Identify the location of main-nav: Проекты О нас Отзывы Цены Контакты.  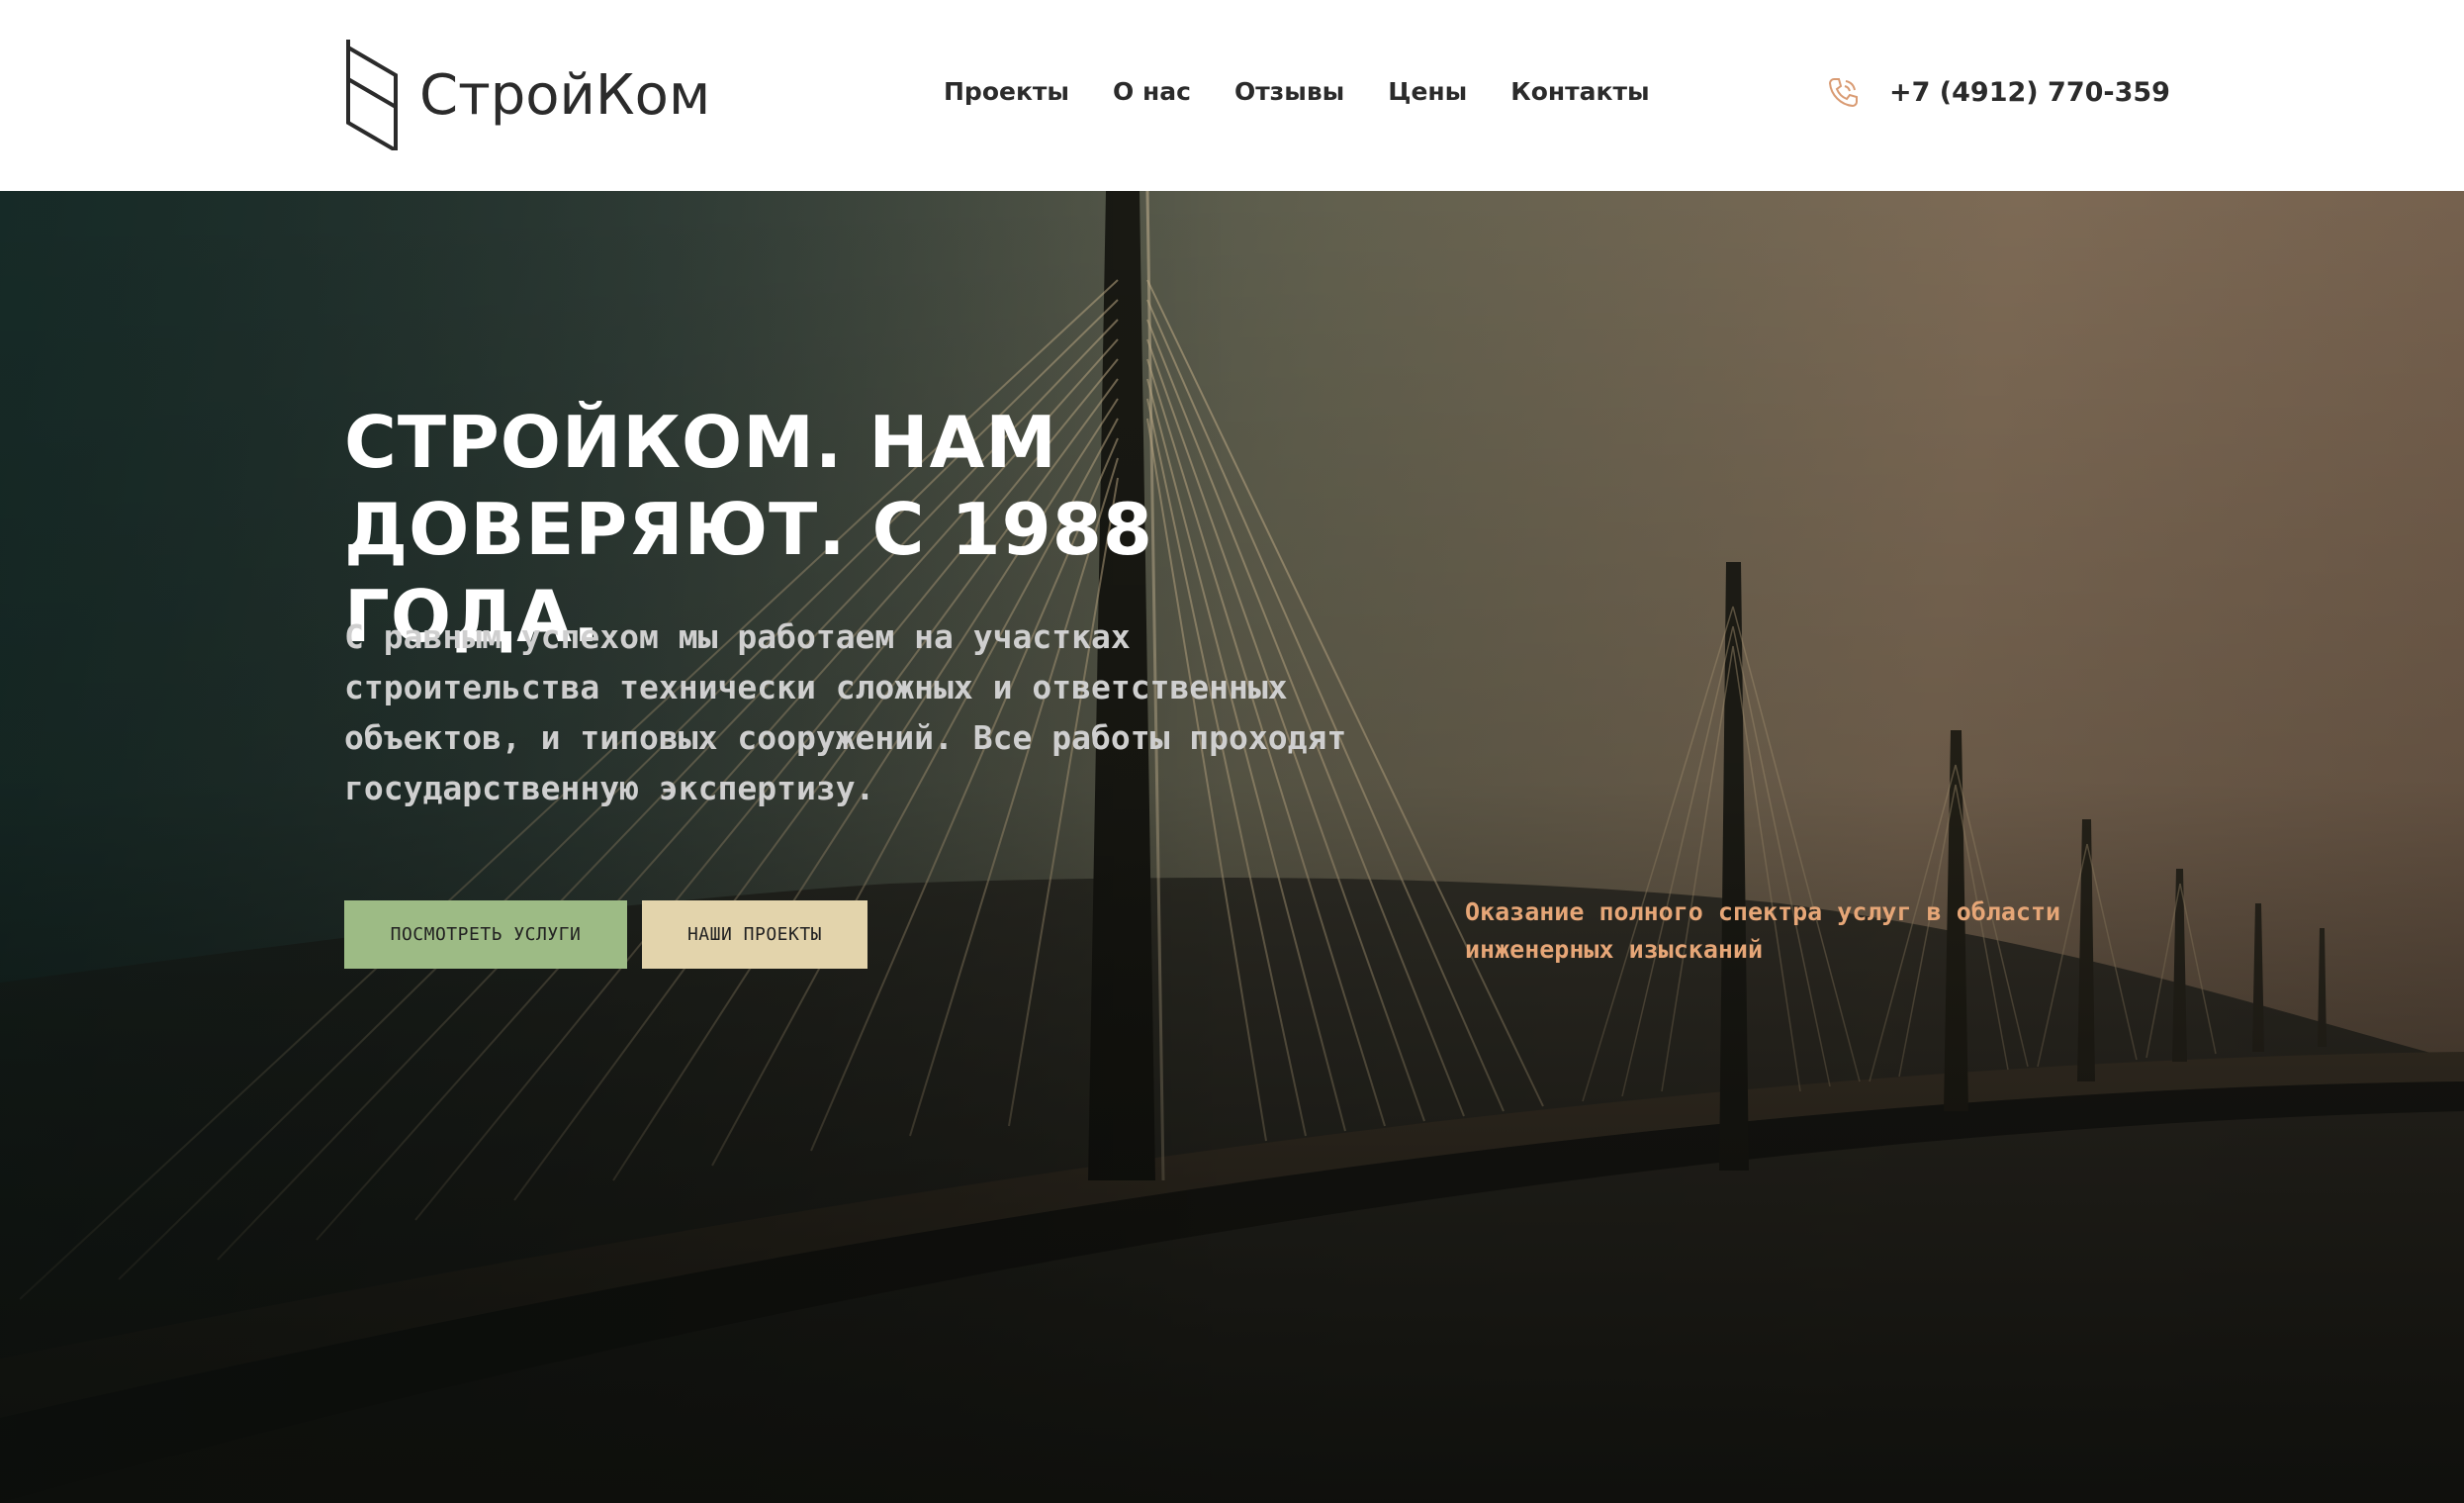
(1297, 91).